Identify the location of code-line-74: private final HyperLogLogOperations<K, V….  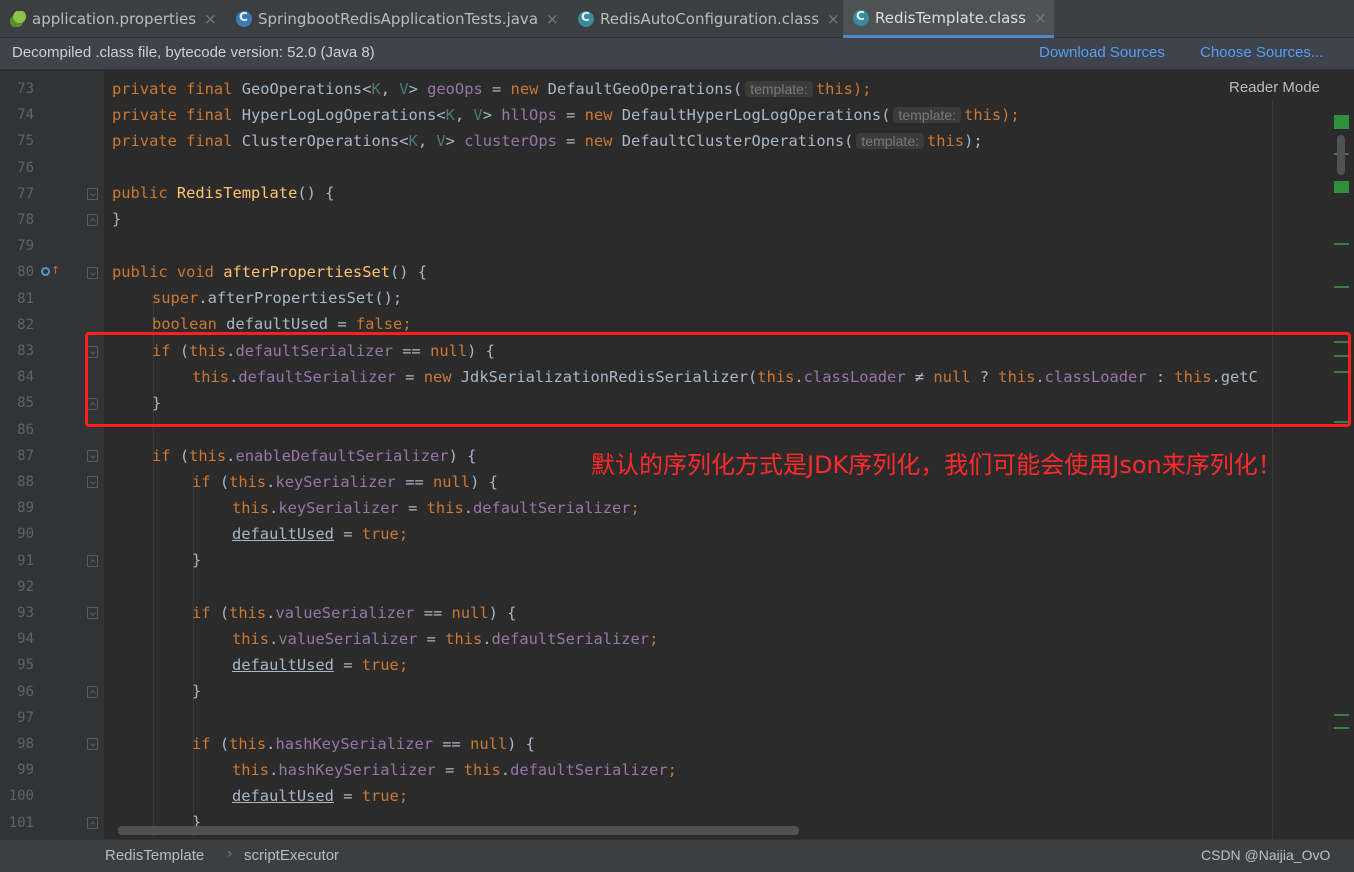
(566, 115).